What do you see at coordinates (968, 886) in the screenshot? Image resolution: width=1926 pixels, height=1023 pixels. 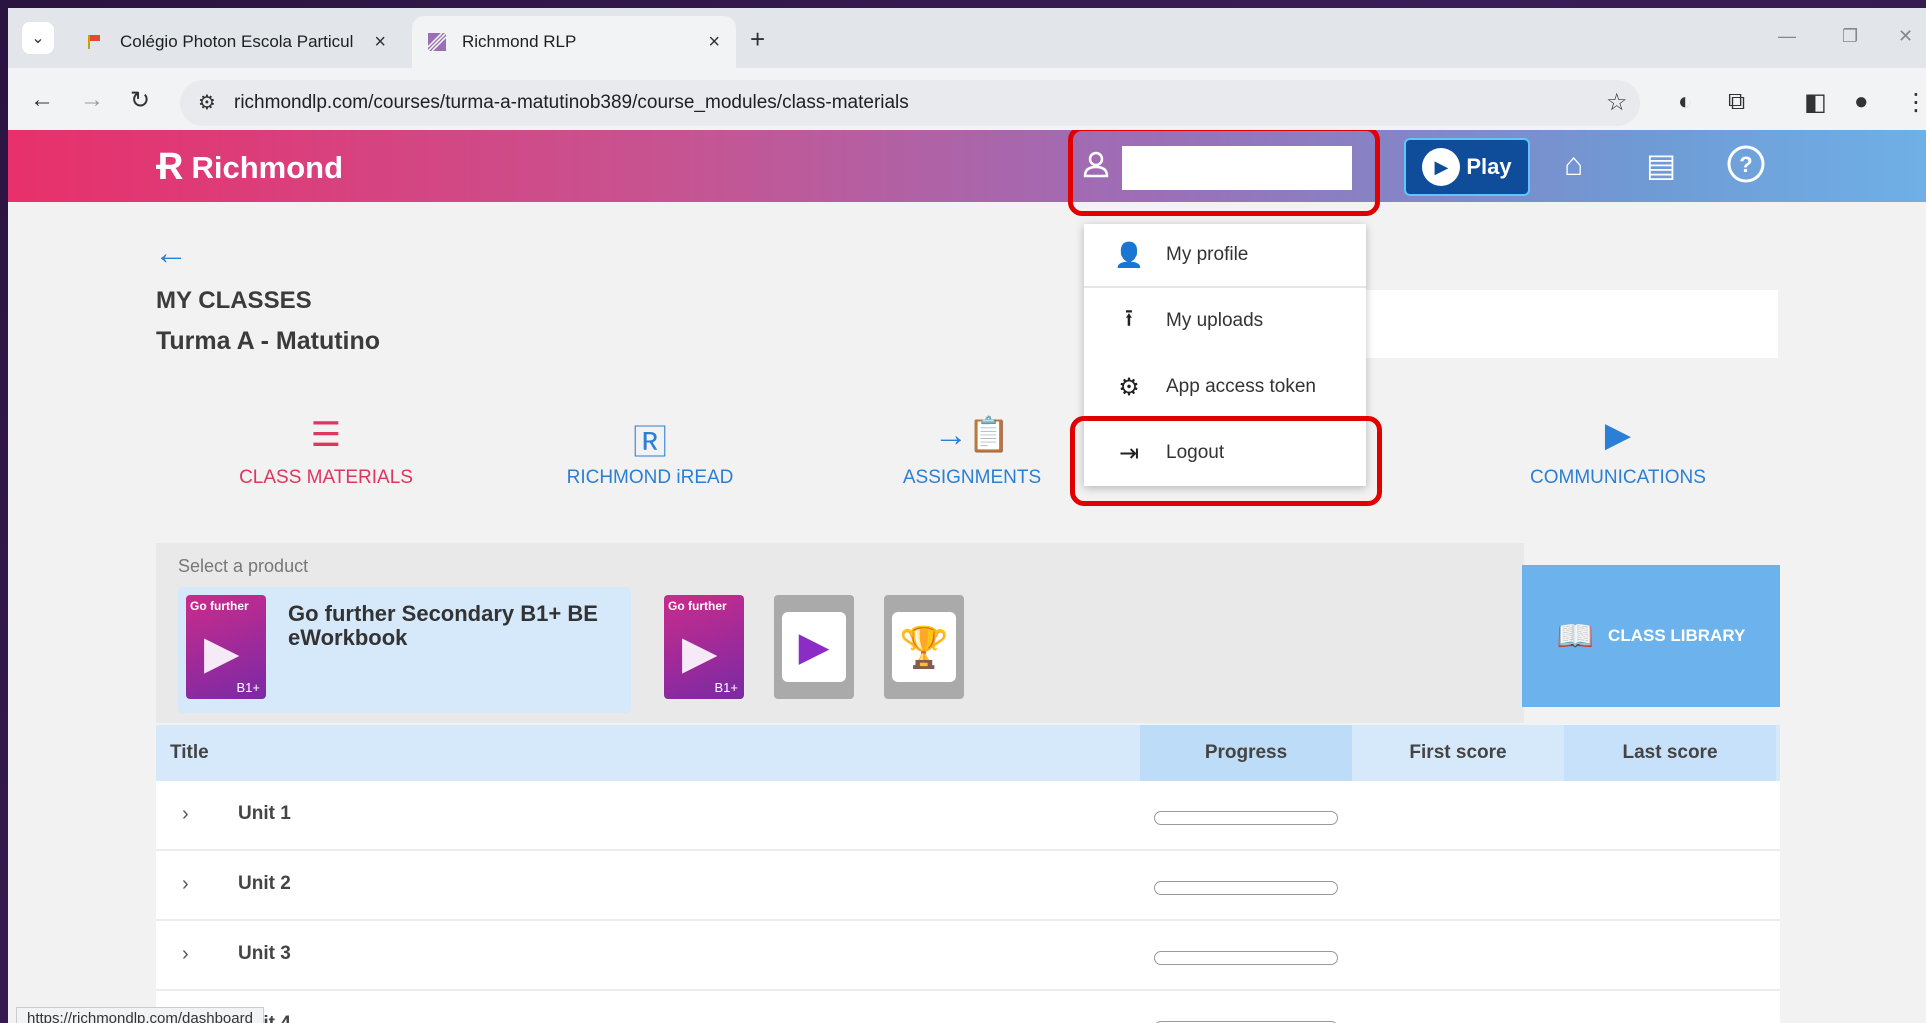 I see `table-row: › Unit 2` at bounding box center [968, 886].